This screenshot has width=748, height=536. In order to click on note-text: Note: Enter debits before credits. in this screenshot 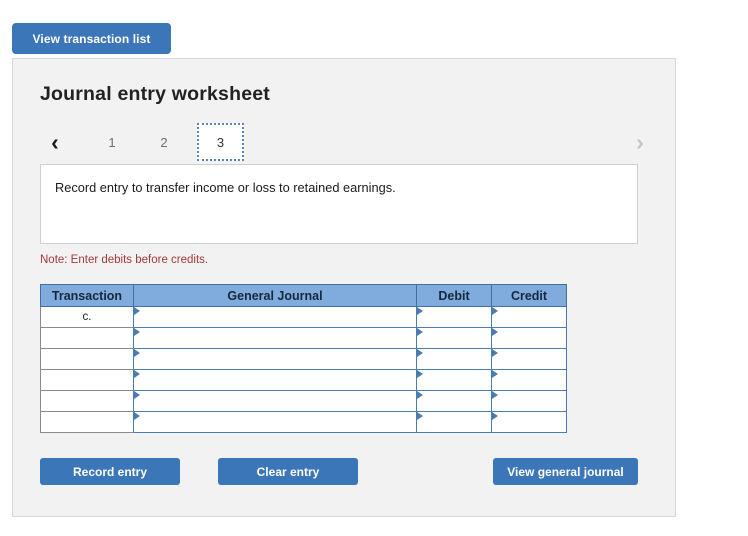, I will do `click(124, 260)`.